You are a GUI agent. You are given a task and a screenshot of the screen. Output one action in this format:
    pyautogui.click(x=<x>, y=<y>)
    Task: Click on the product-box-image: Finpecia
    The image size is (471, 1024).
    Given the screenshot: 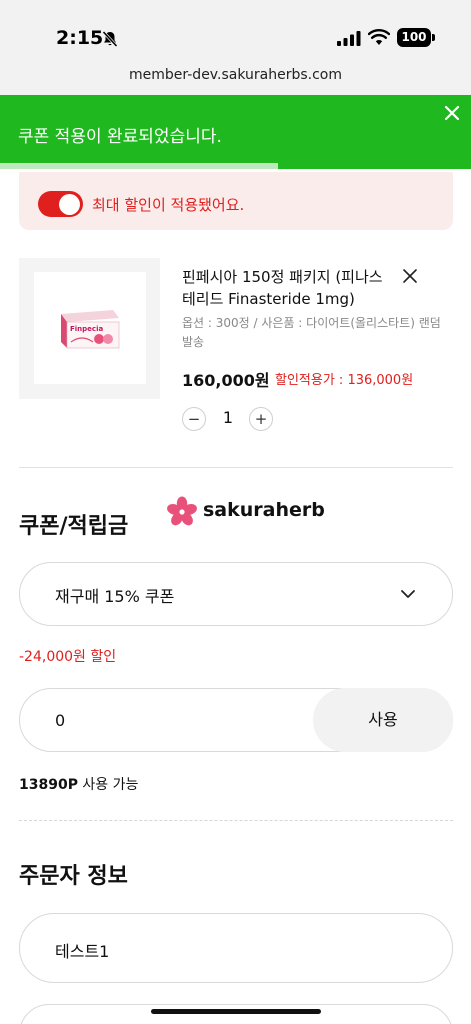 What is the action you would take?
    pyautogui.click(x=90, y=329)
    